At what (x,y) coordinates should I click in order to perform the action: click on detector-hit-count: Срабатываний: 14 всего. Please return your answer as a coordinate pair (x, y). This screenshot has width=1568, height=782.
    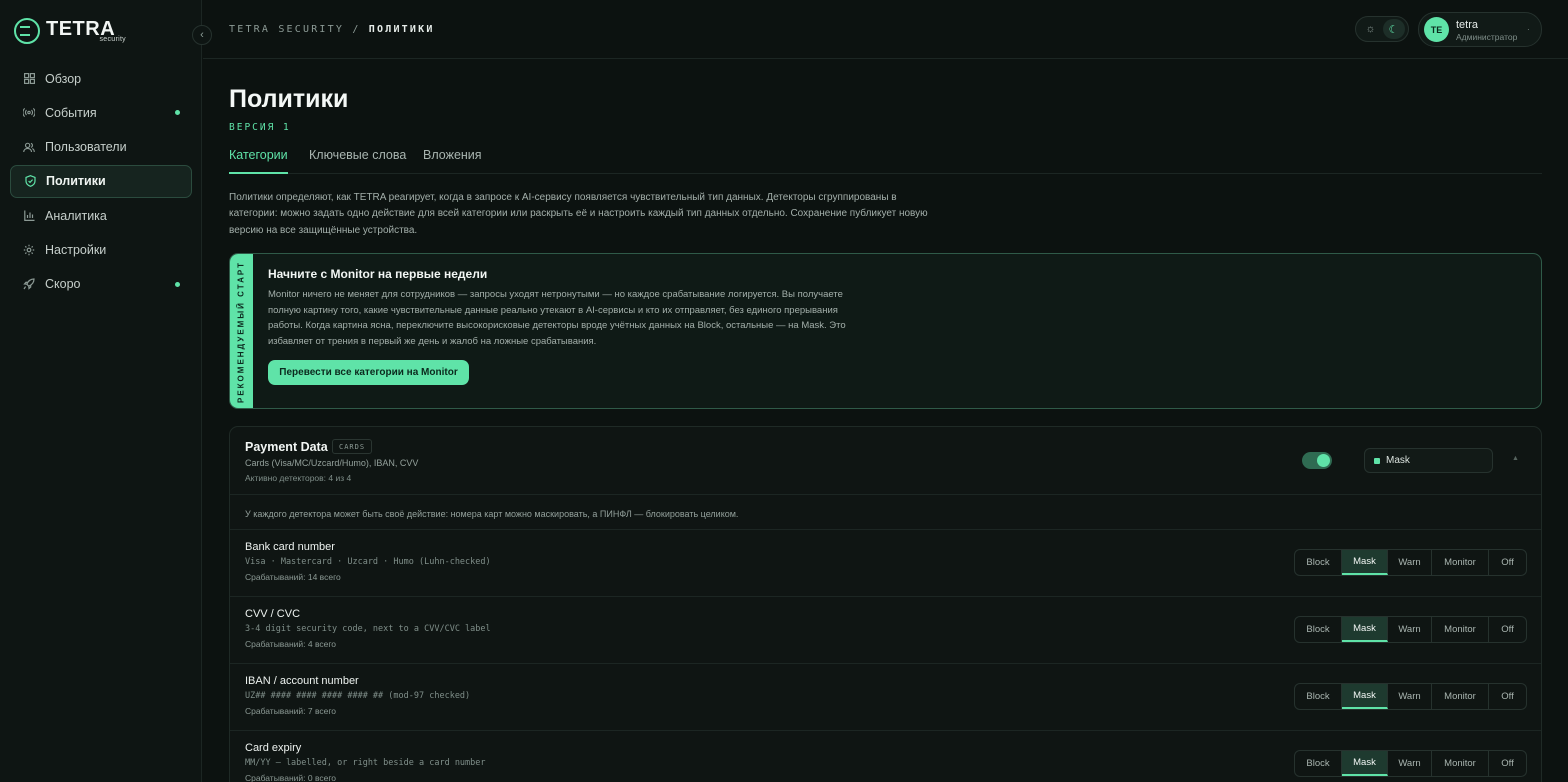
    Looking at the image, I should click on (293, 577).